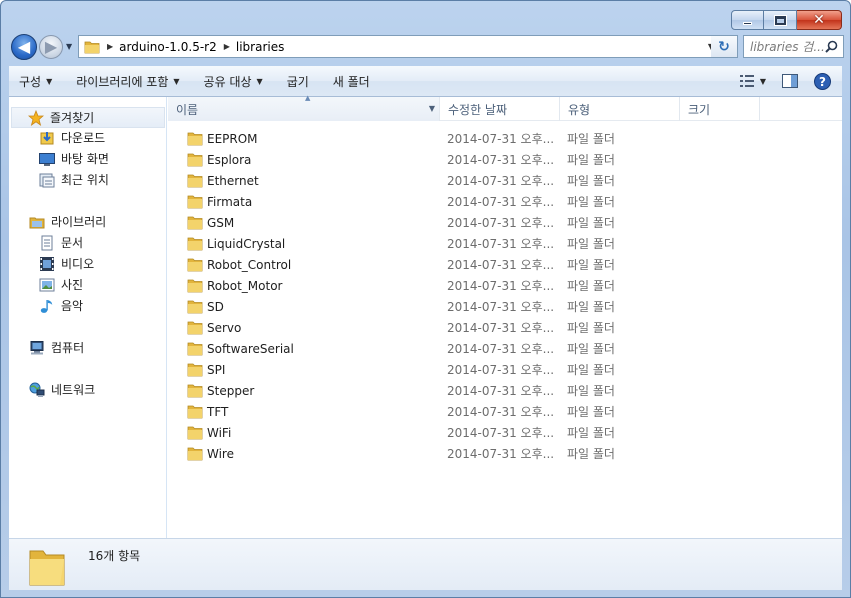 Image resolution: width=851 pixels, height=598 pixels. What do you see at coordinates (747, 20) in the screenshot?
I see `minimize-button` at bounding box center [747, 20].